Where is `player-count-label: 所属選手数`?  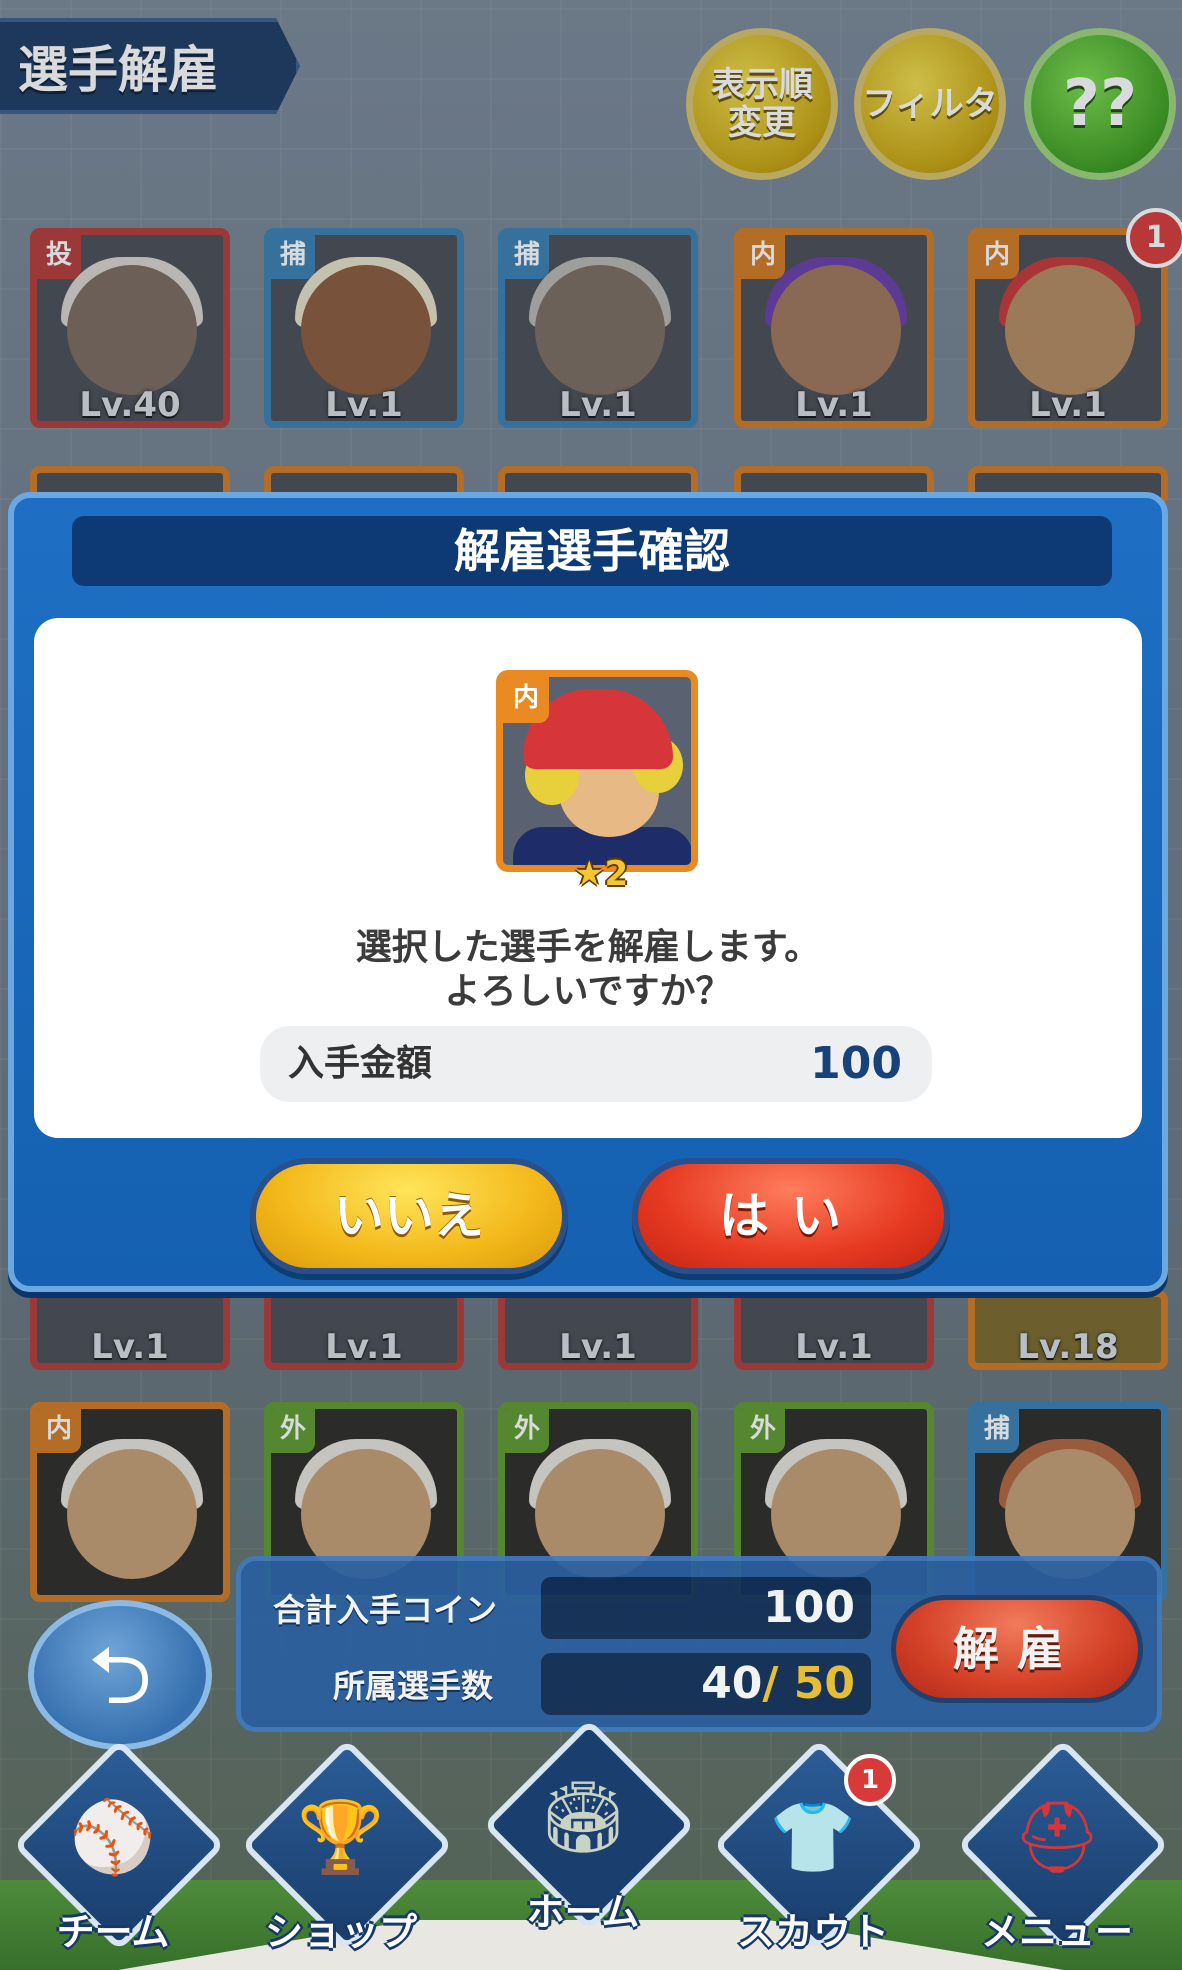
player-count-label: 所属選手数 is located at coordinates (413, 1686).